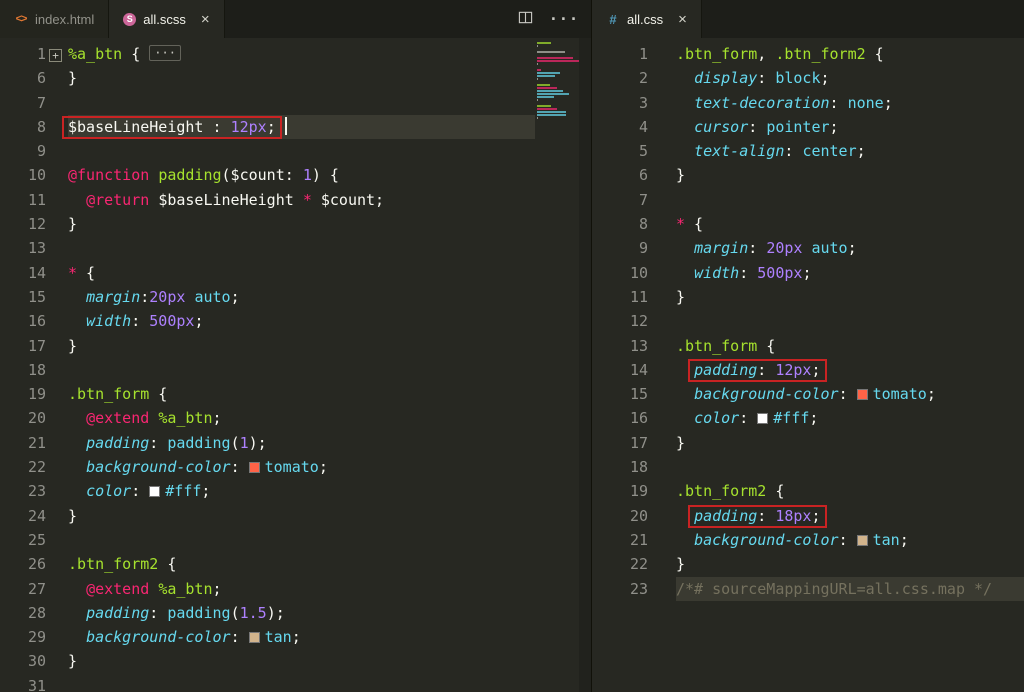 The height and width of the screenshot is (692, 1024). What do you see at coordinates (613, 19) in the screenshot?
I see `css-file-icon: #` at bounding box center [613, 19].